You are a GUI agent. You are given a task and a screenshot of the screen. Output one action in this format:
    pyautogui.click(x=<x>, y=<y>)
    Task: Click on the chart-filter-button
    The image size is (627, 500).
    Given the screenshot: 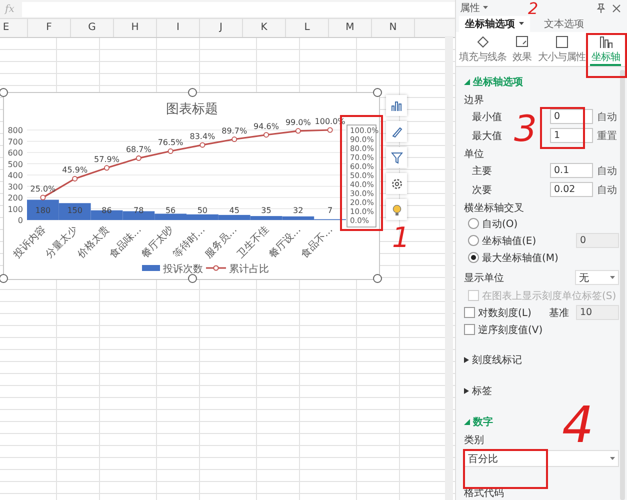 What is the action you would take?
    pyautogui.click(x=396, y=157)
    